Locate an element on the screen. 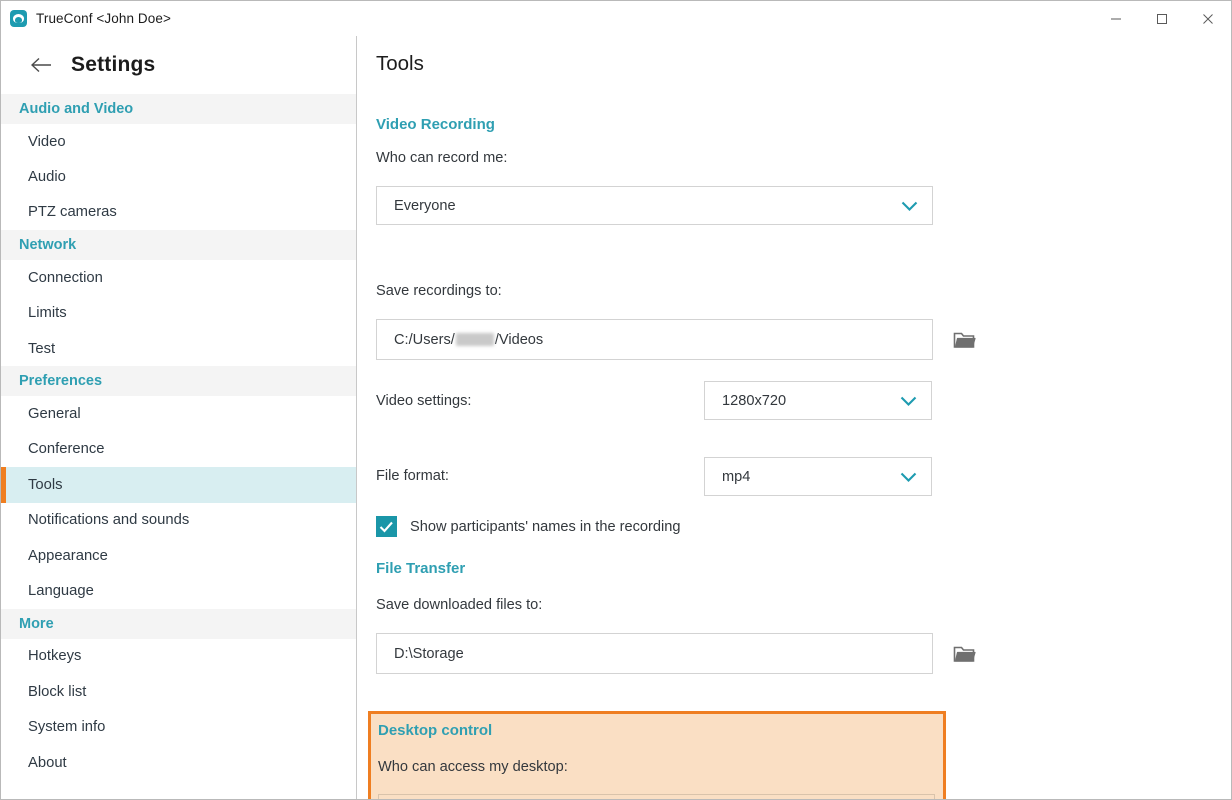 Image resolution: width=1232 pixels, height=800 pixels. sidebar-item-label: Hotkeys is located at coordinates (55, 656).